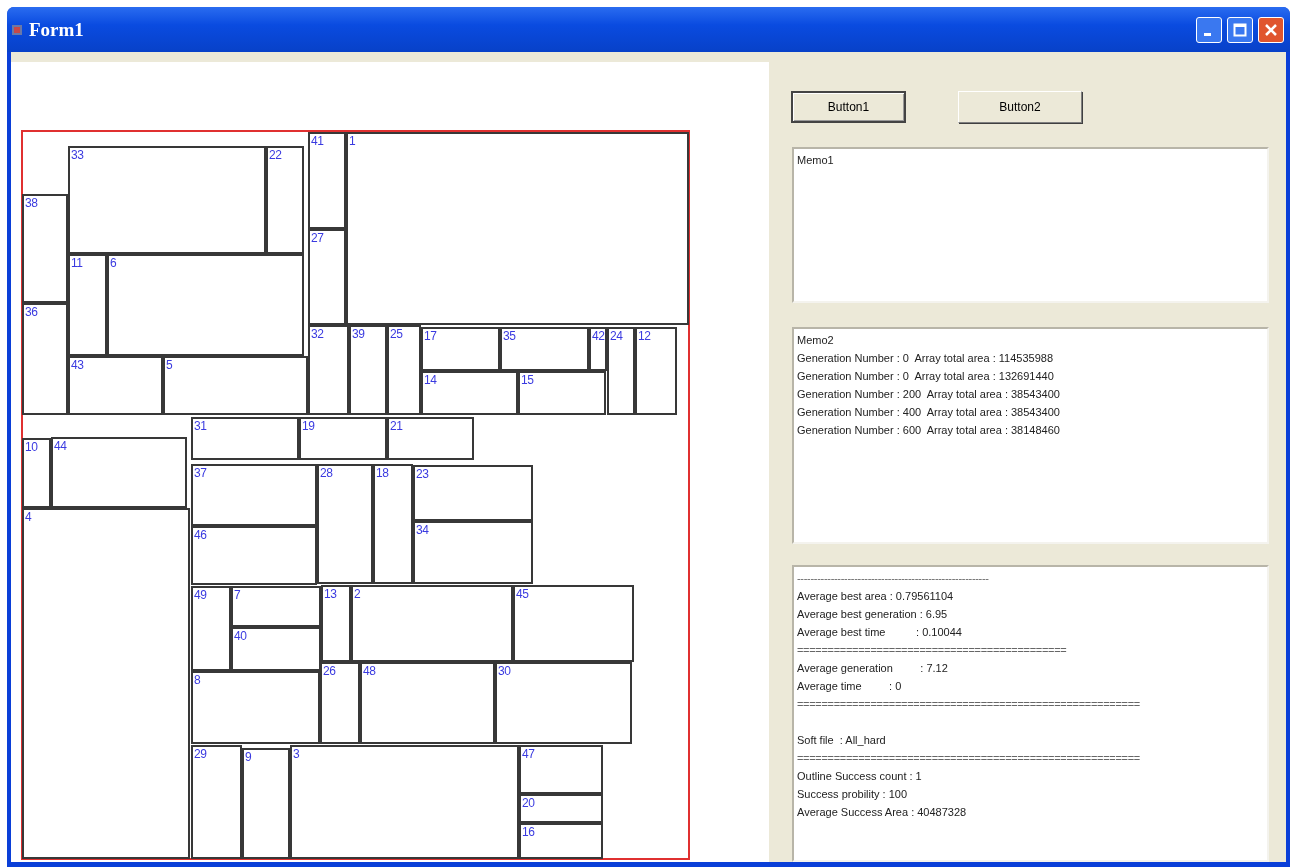  Describe the element at coordinates (528, 754) in the screenshot. I see `block-label: 47` at that location.